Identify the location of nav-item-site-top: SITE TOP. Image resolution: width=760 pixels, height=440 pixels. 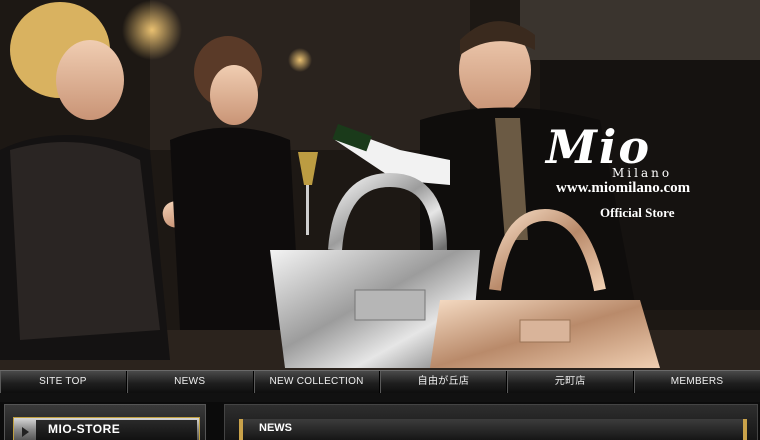
(63, 382).